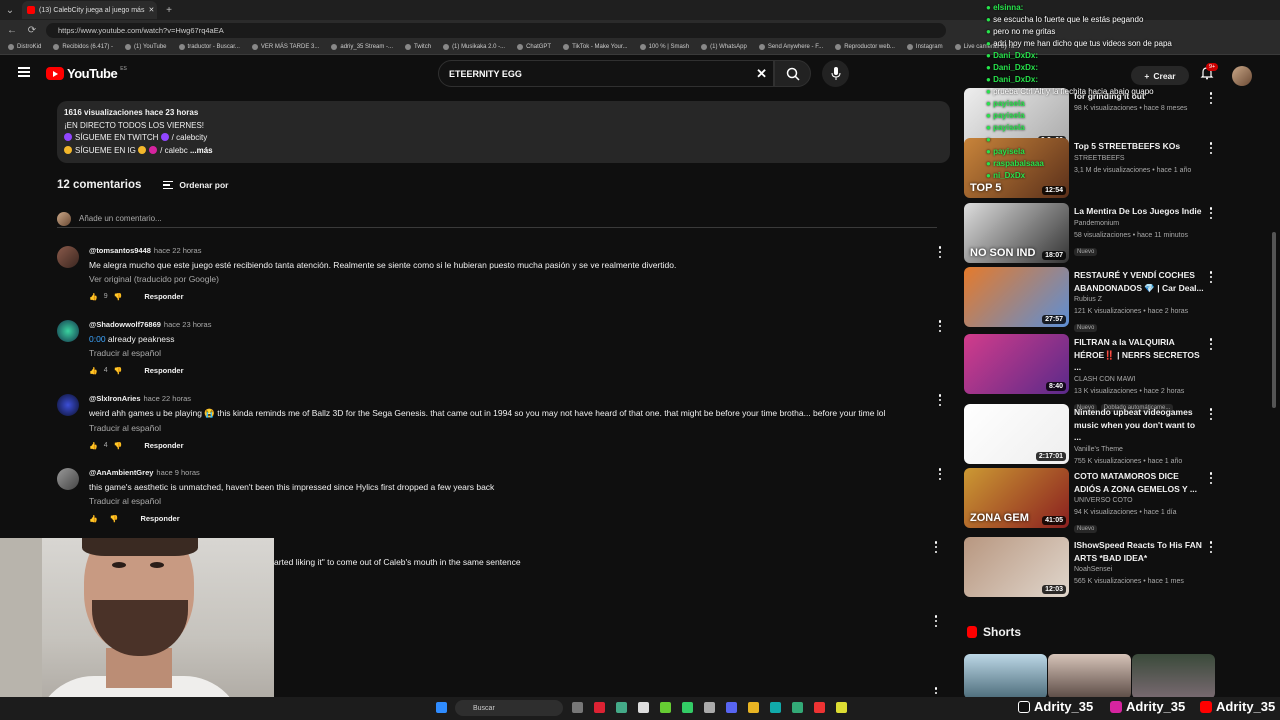  Describe the element at coordinates (761, 74) in the screenshot. I see `clear-search-icon: ✕` at that location.